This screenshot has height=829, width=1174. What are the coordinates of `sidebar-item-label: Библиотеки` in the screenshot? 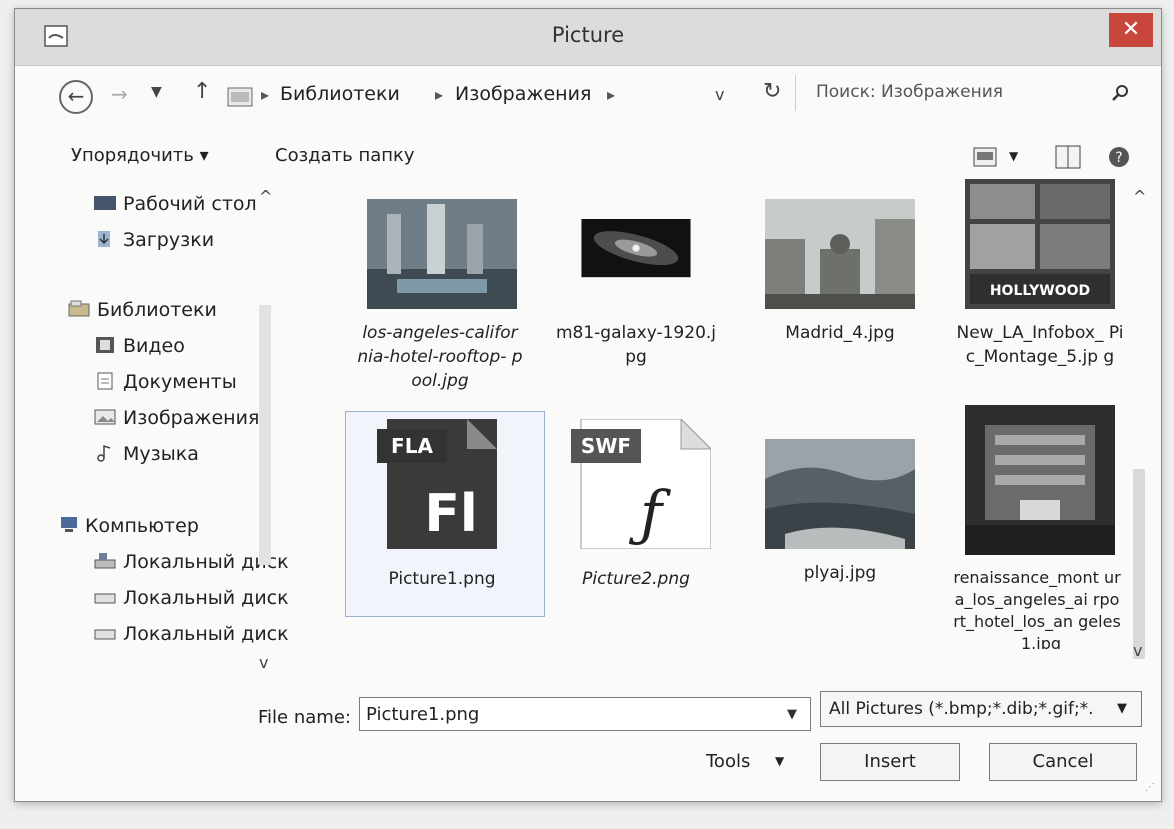 It's located at (157, 310).